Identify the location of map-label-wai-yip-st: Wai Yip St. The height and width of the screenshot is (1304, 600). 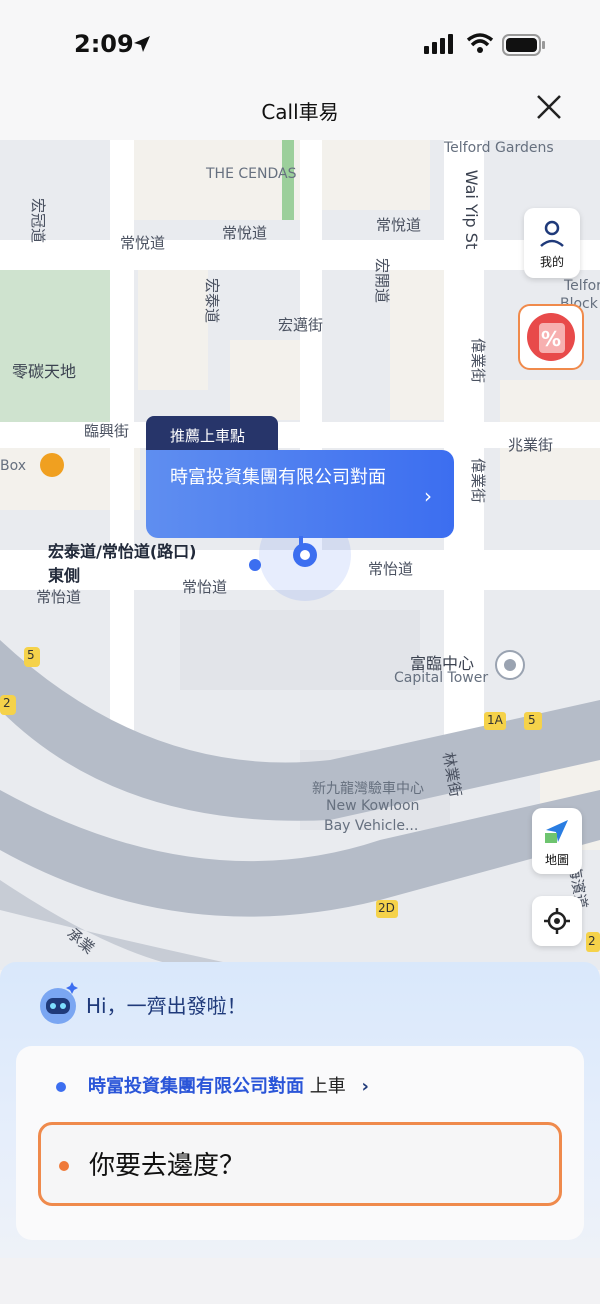
(472, 209).